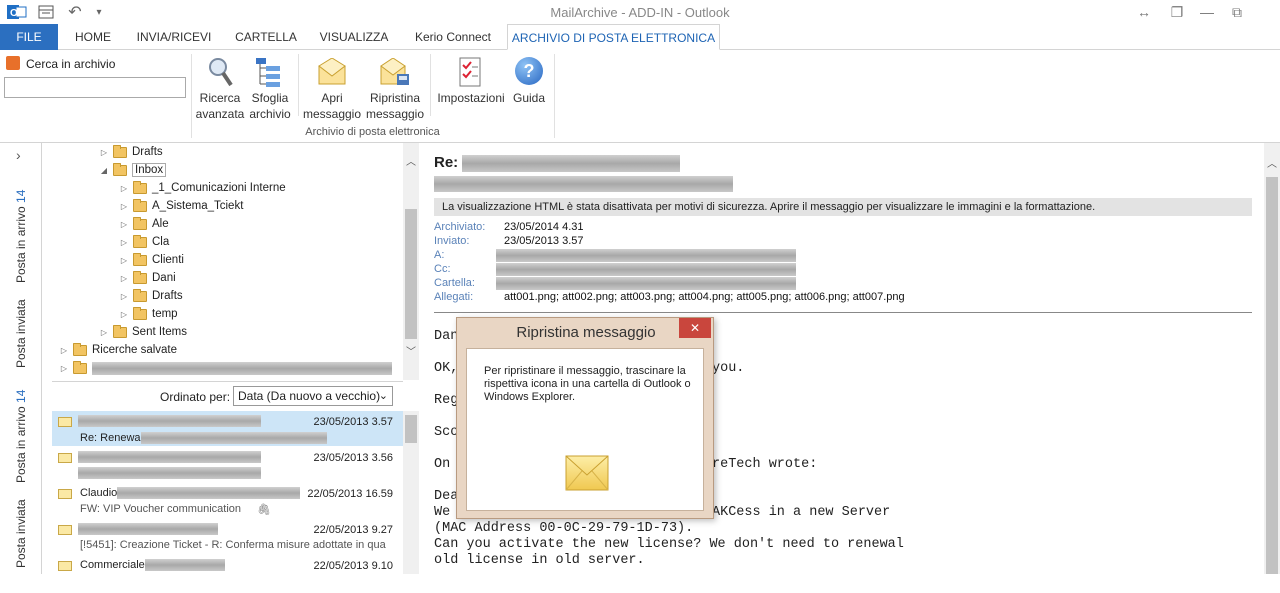  What do you see at coordinates (646, 269) in the screenshot?
I see `redacted-cc` at bounding box center [646, 269].